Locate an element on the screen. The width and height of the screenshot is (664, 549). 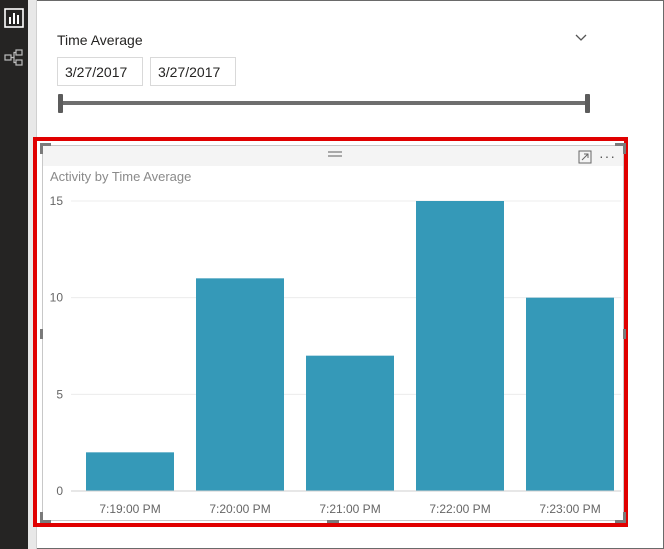
date-range-slider-track is located at coordinates (324, 103).